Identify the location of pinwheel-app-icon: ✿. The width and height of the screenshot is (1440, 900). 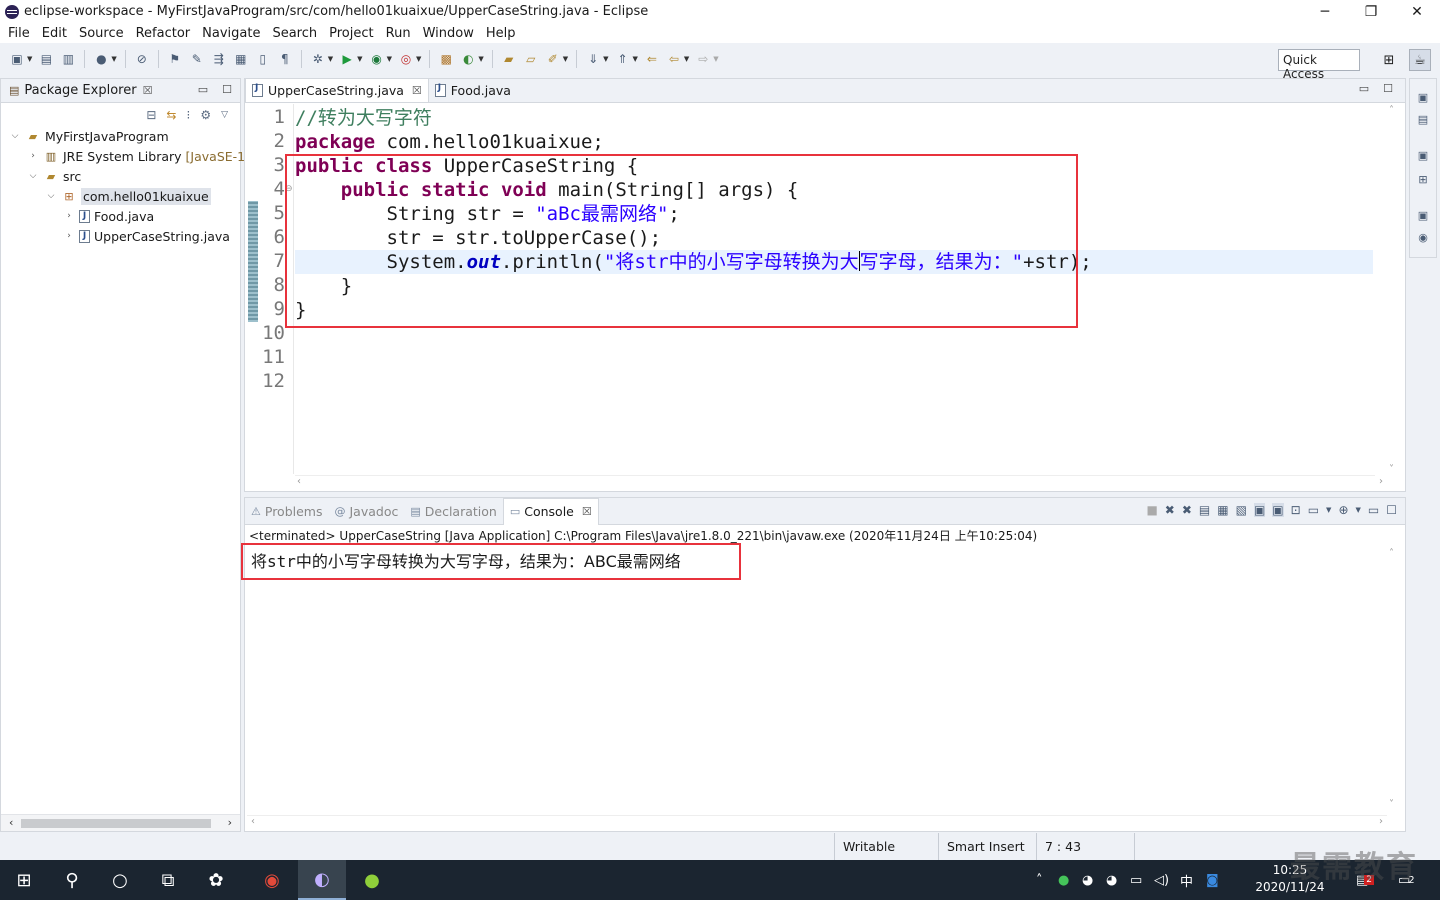
(216, 880).